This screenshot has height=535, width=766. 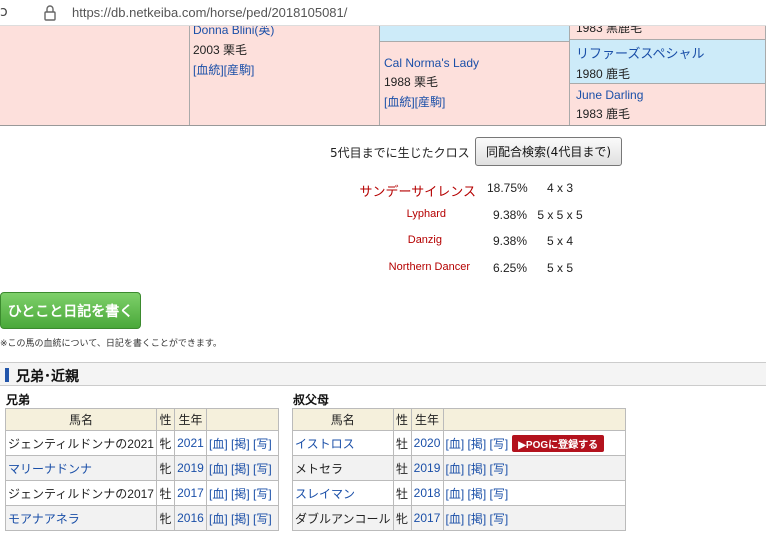 I want to click on pedigree-horse-info: 1983 鹿毛, so click(x=603, y=114).